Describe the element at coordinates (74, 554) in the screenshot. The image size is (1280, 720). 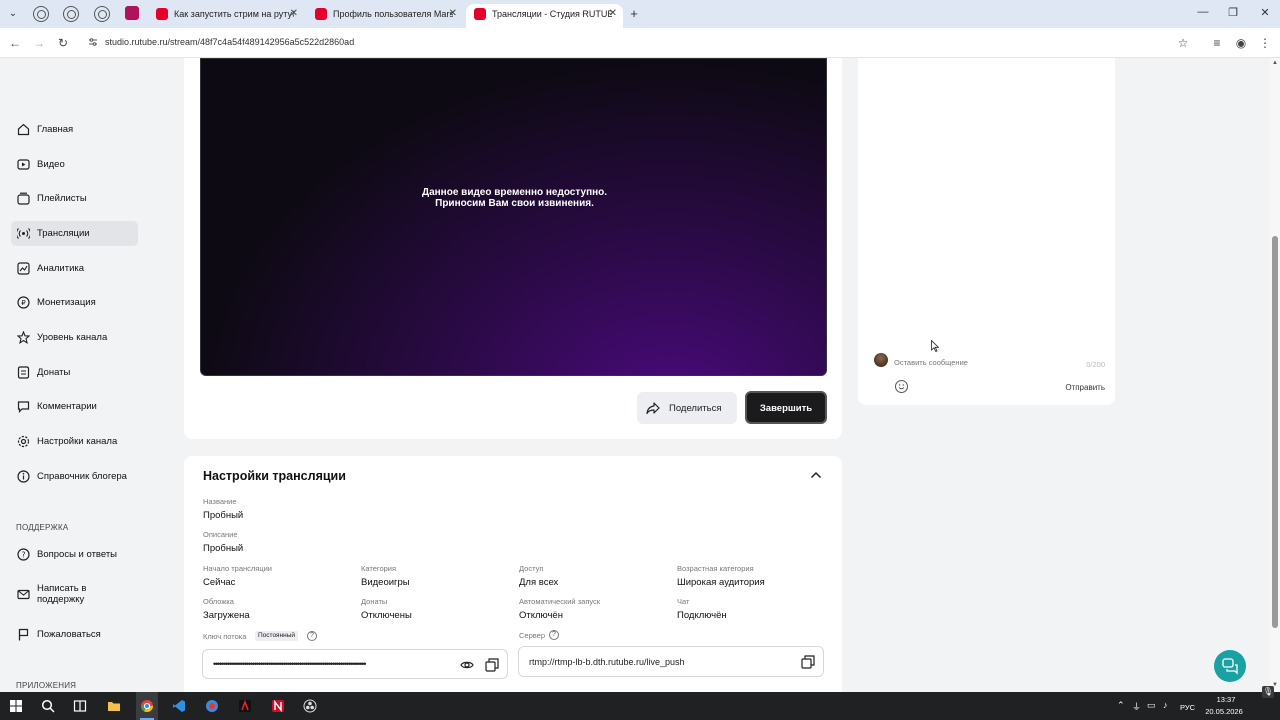
I see `sidebar-item-faq: ? Вопросы и ответы` at that location.